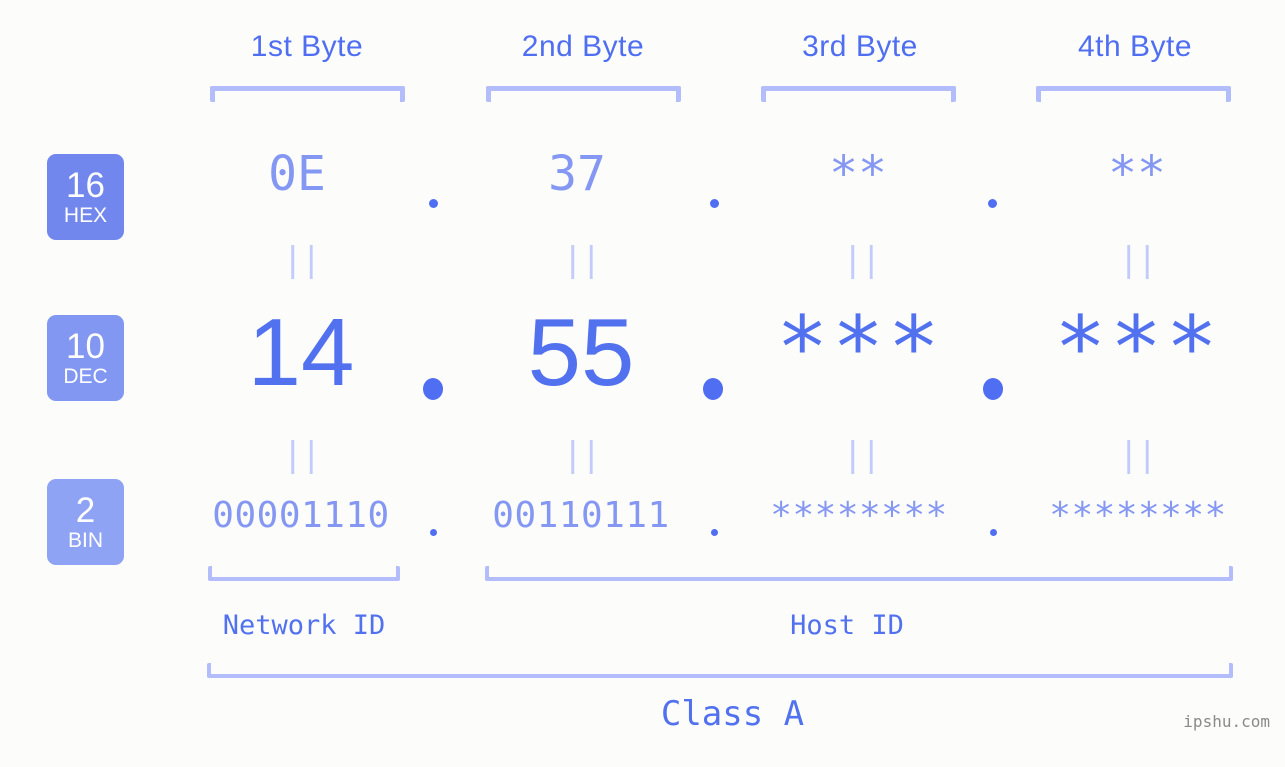 The width and height of the screenshot is (1285, 767). Describe the element at coordinates (85, 376) in the screenshot. I see `base-badge-dec-name: DEC` at that location.